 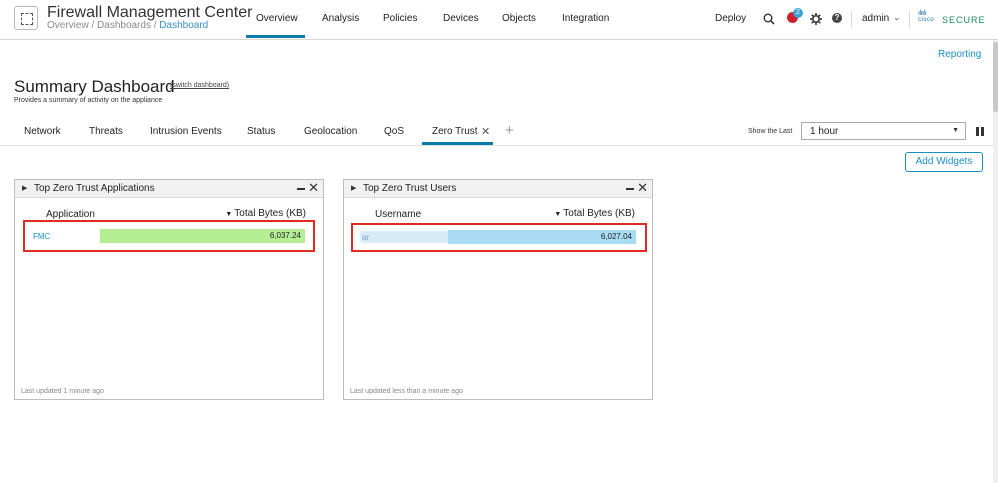 I want to click on deploy-button: Deploy, so click(x=730, y=18).